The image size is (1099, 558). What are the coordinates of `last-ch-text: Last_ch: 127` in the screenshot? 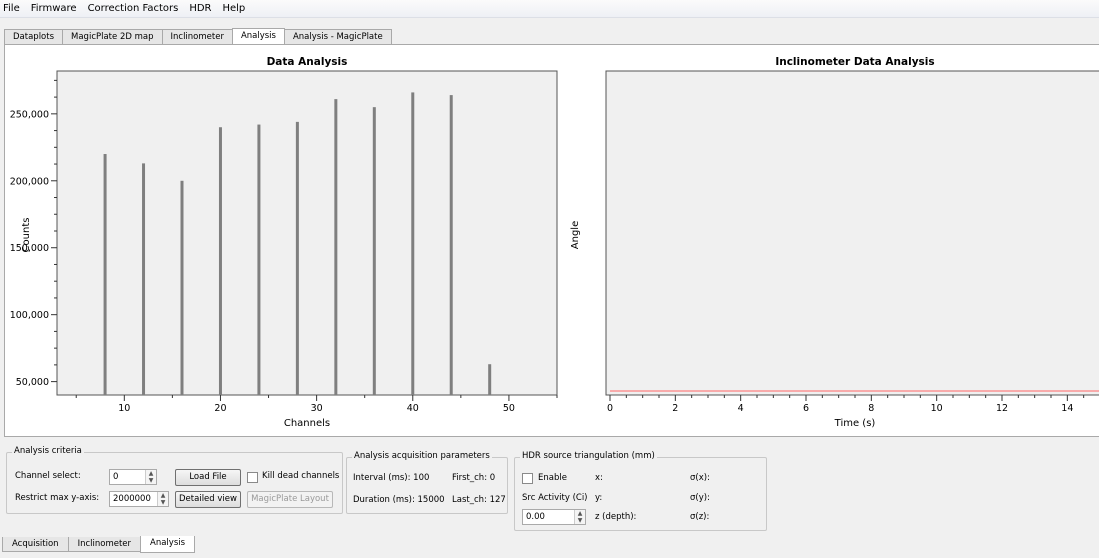 It's located at (479, 500).